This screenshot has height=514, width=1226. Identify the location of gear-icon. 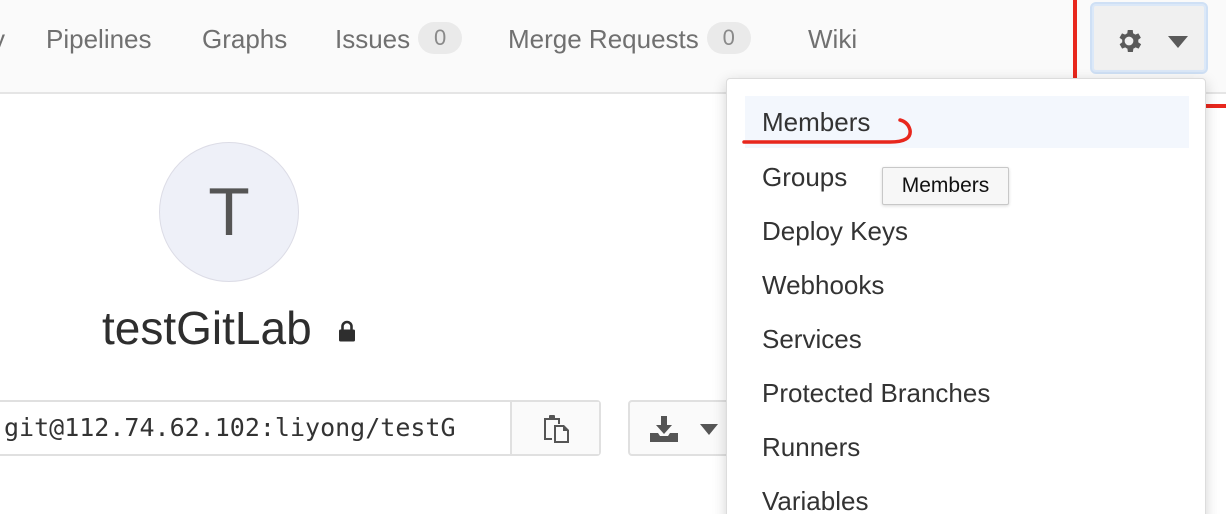
(1130, 41).